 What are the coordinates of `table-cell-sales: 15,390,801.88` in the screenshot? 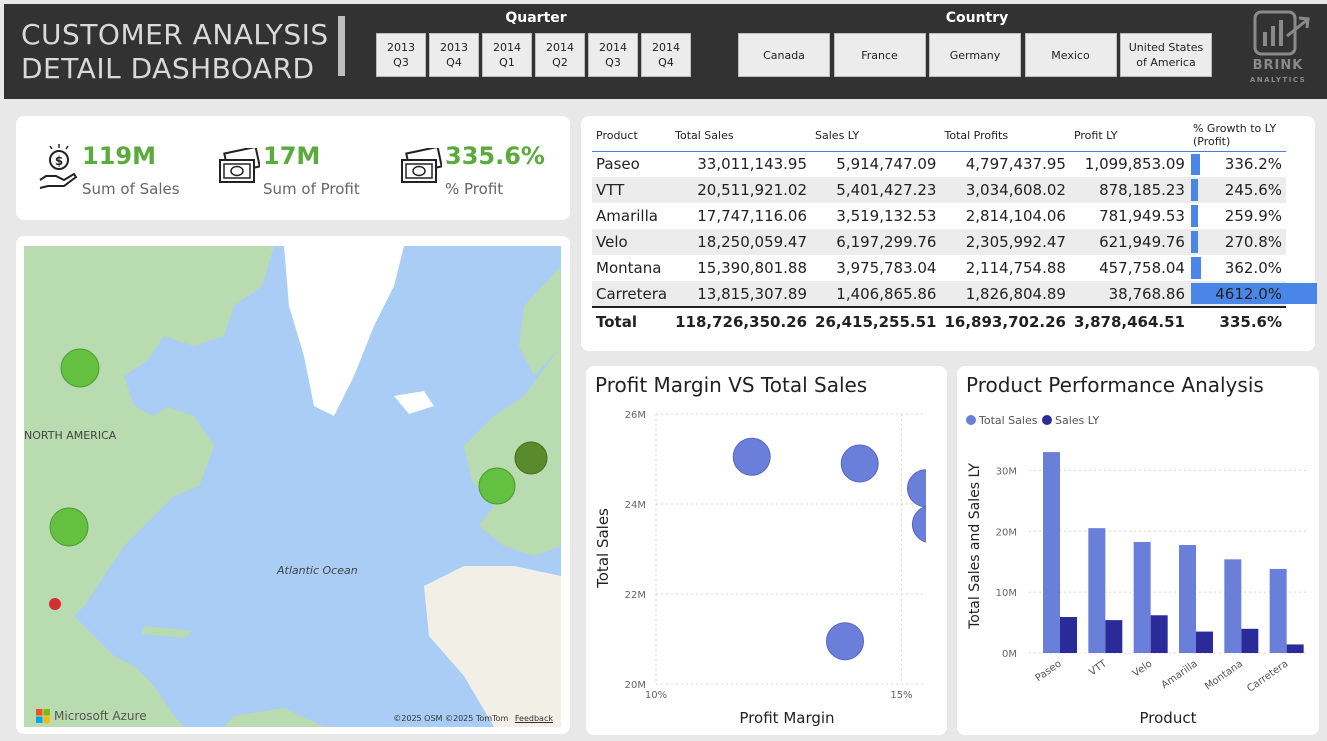 It's located at (752, 268).